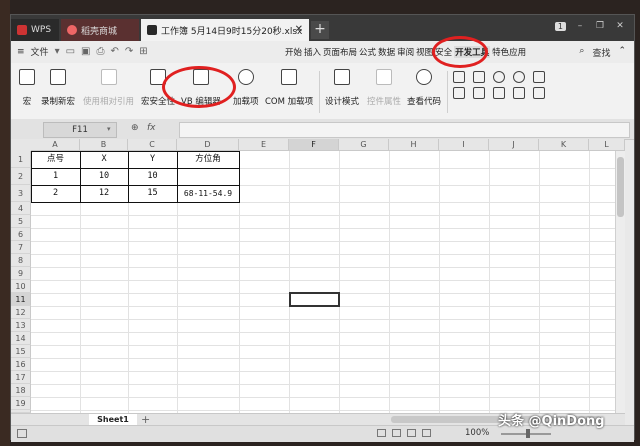 The height and width of the screenshot is (446, 640). Describe the element at coordinates (21, 312) in the screenshot. I see `row-header: 12` at that location.